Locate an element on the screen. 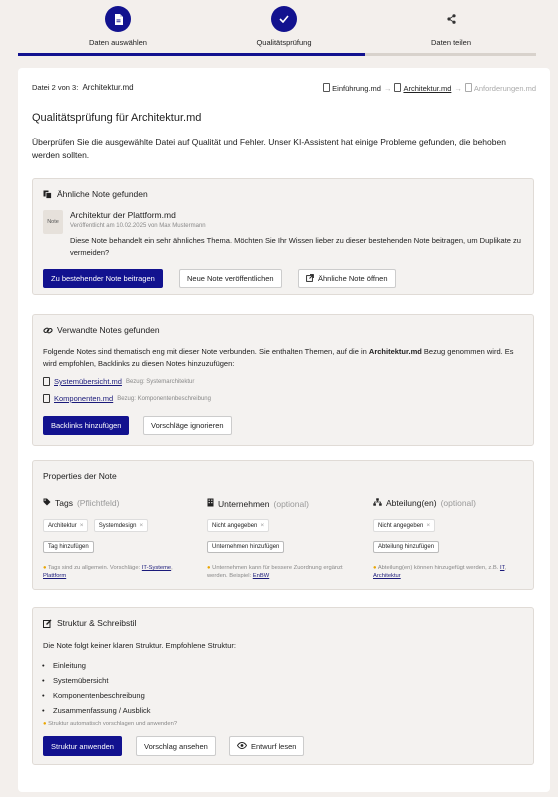 This screenshot has width=558, height=797. open-similar-button: Ähnliche Note öffnen is located at coordinates (347, 278).